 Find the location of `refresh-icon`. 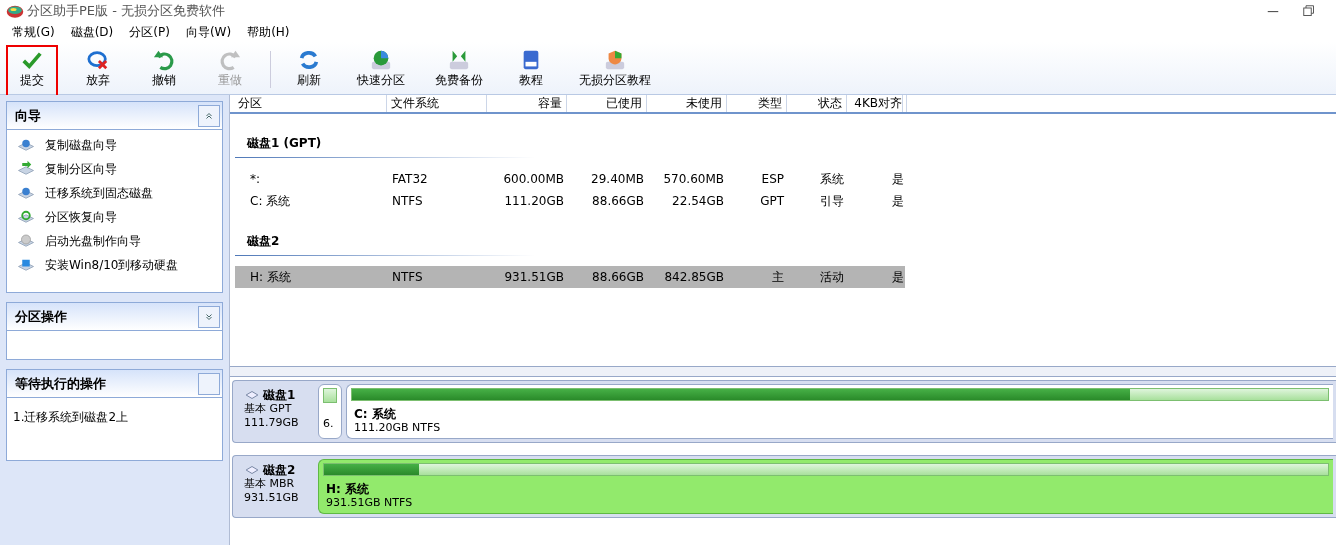

refresh-icon is located at coordinates (309, 60).